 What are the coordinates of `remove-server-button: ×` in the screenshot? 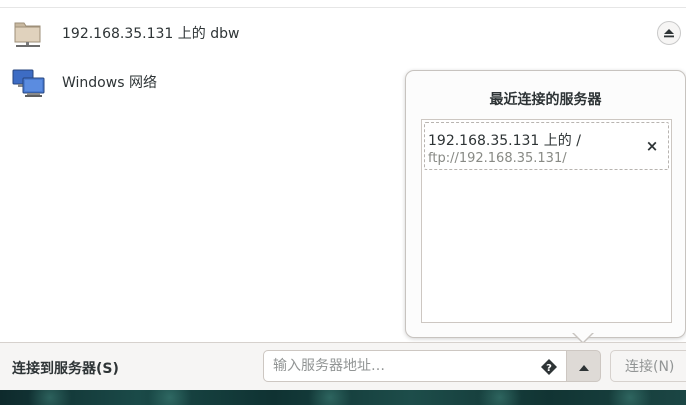 It's located at (652, 146).